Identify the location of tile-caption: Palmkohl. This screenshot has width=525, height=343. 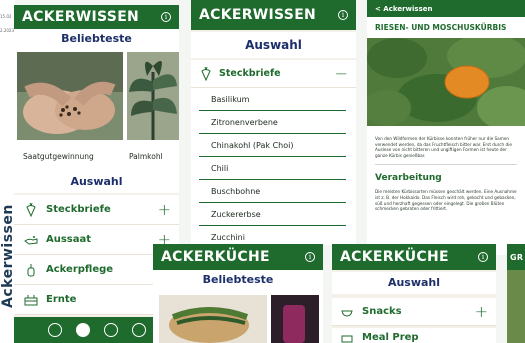
(146, 156).